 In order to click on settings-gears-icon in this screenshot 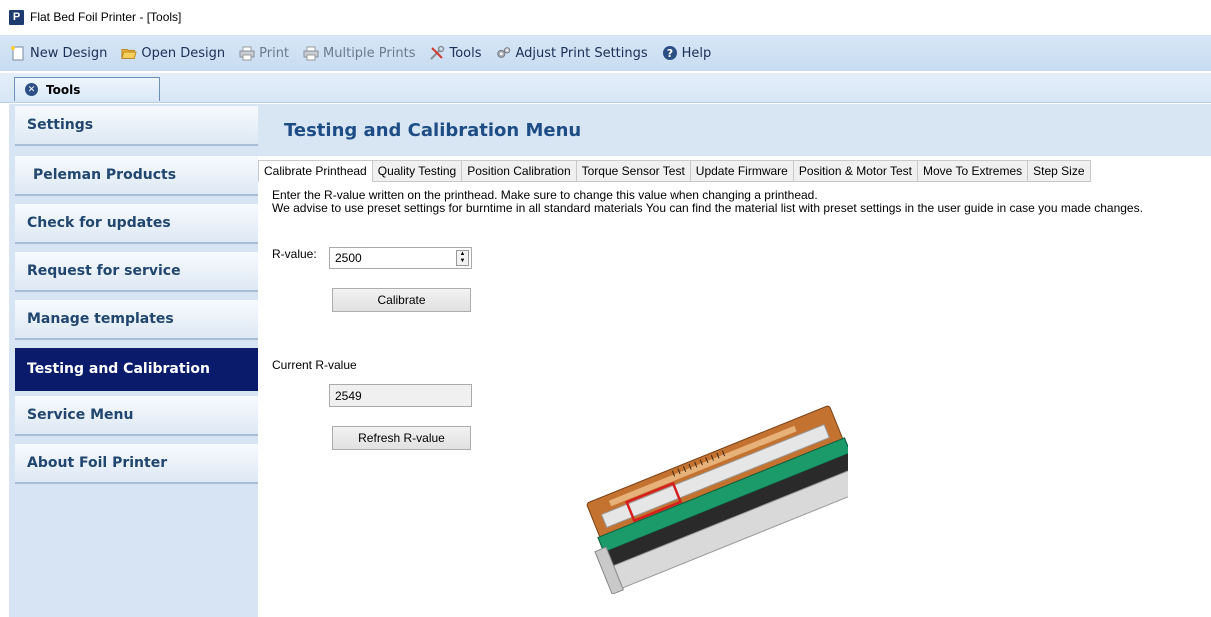, I will do `click(504, 53)`.